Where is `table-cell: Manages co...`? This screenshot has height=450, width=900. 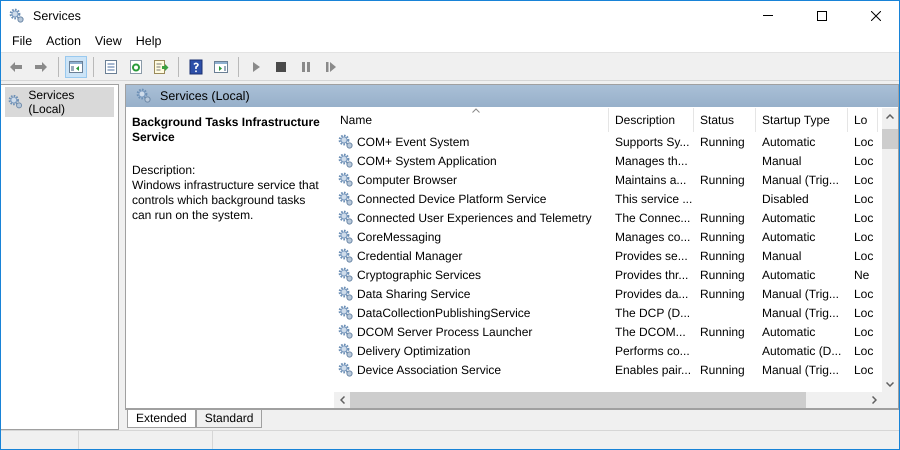 table-cell: Manages co... is located at coordinates (652, 237).